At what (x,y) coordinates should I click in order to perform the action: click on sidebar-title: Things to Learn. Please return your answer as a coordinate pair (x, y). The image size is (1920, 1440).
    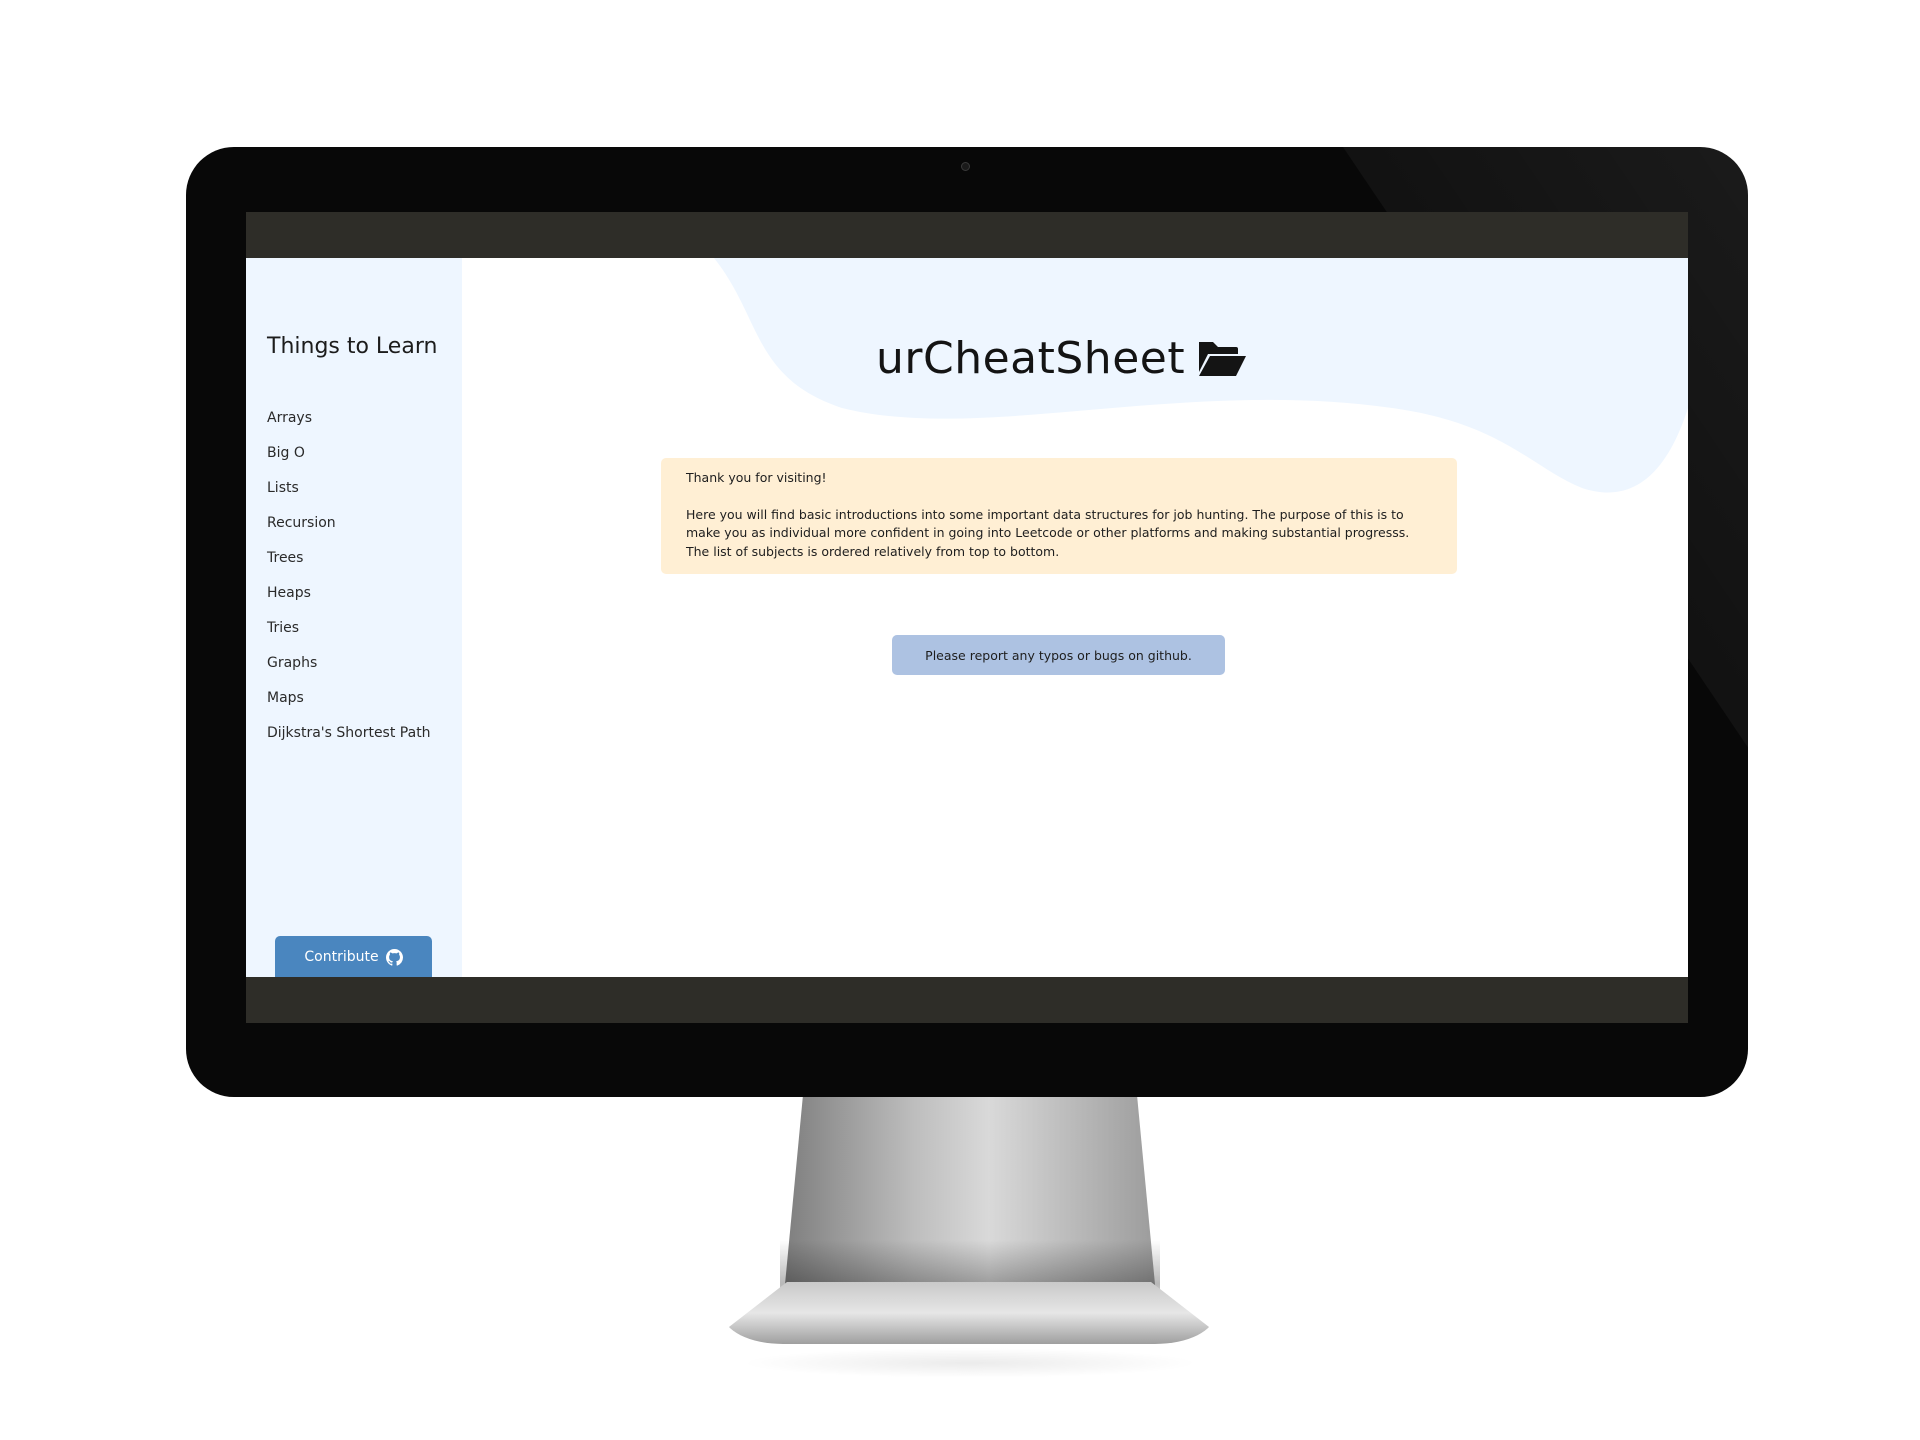
    Looking at the image, I should click on (352, 346).